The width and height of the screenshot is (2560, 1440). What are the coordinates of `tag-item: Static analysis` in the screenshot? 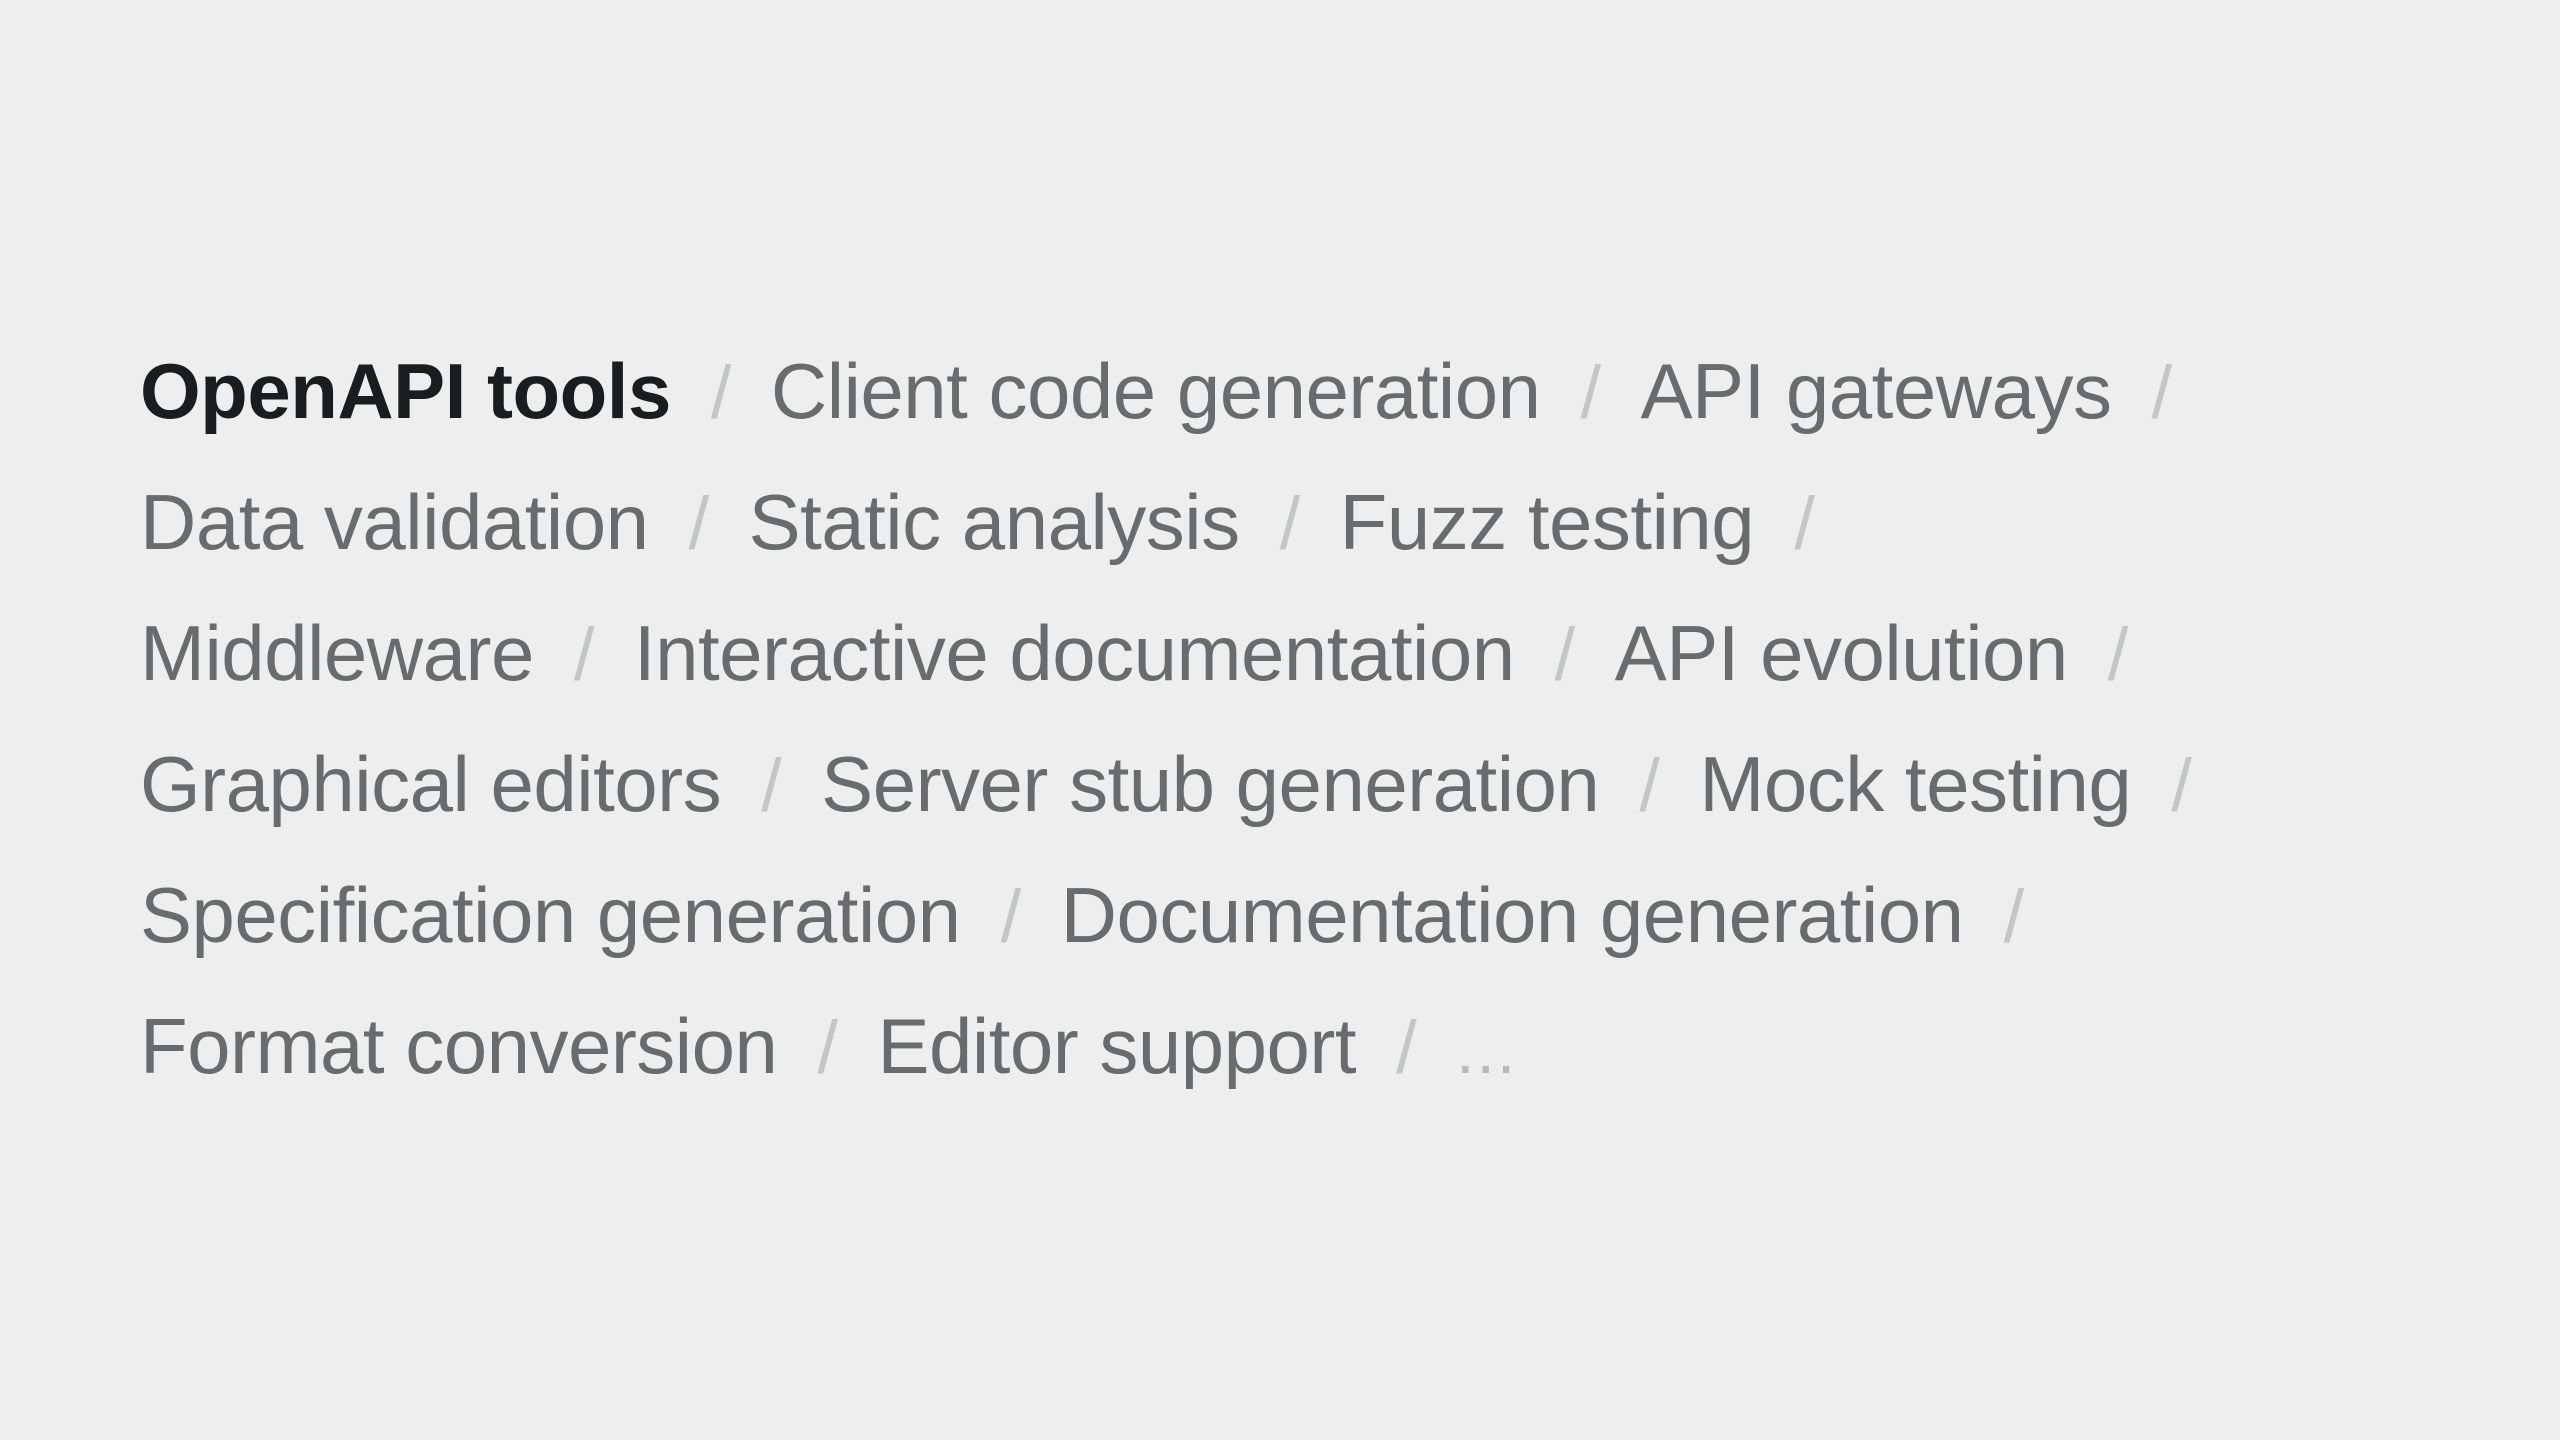 It's located at (994, 522).